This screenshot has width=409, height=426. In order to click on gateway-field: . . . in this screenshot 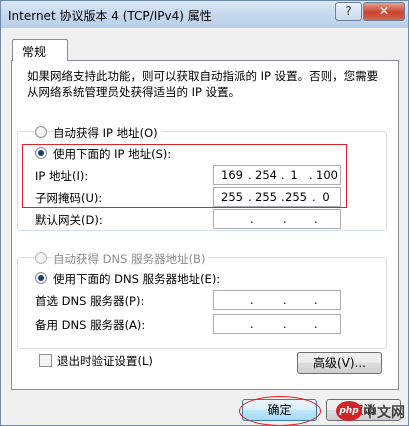, I will do `click(277, 219)`.